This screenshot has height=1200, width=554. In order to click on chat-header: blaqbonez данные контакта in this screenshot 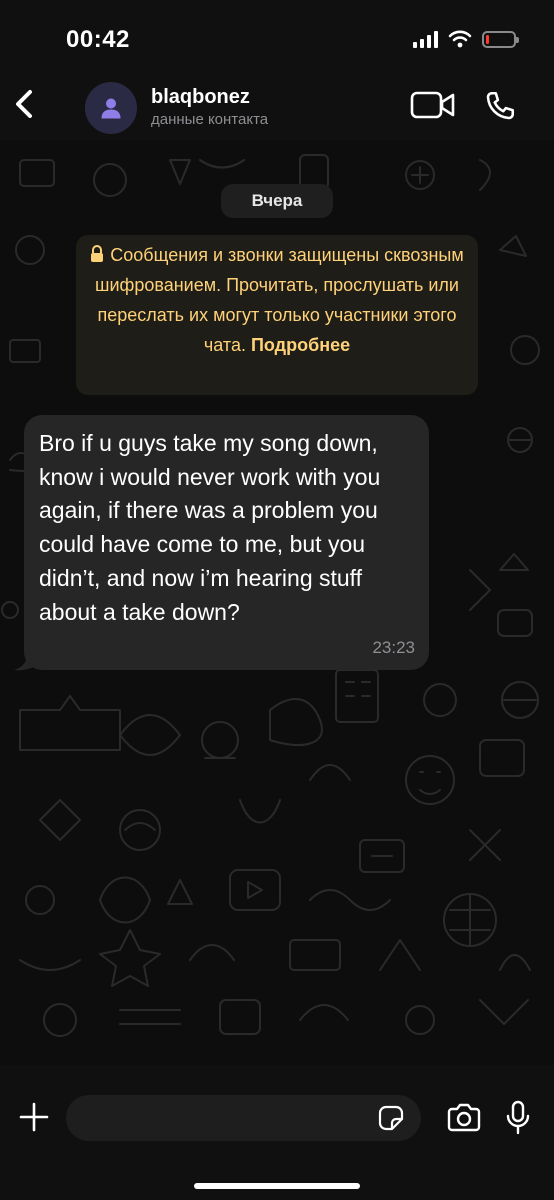, I will do `click(277, 105)`.